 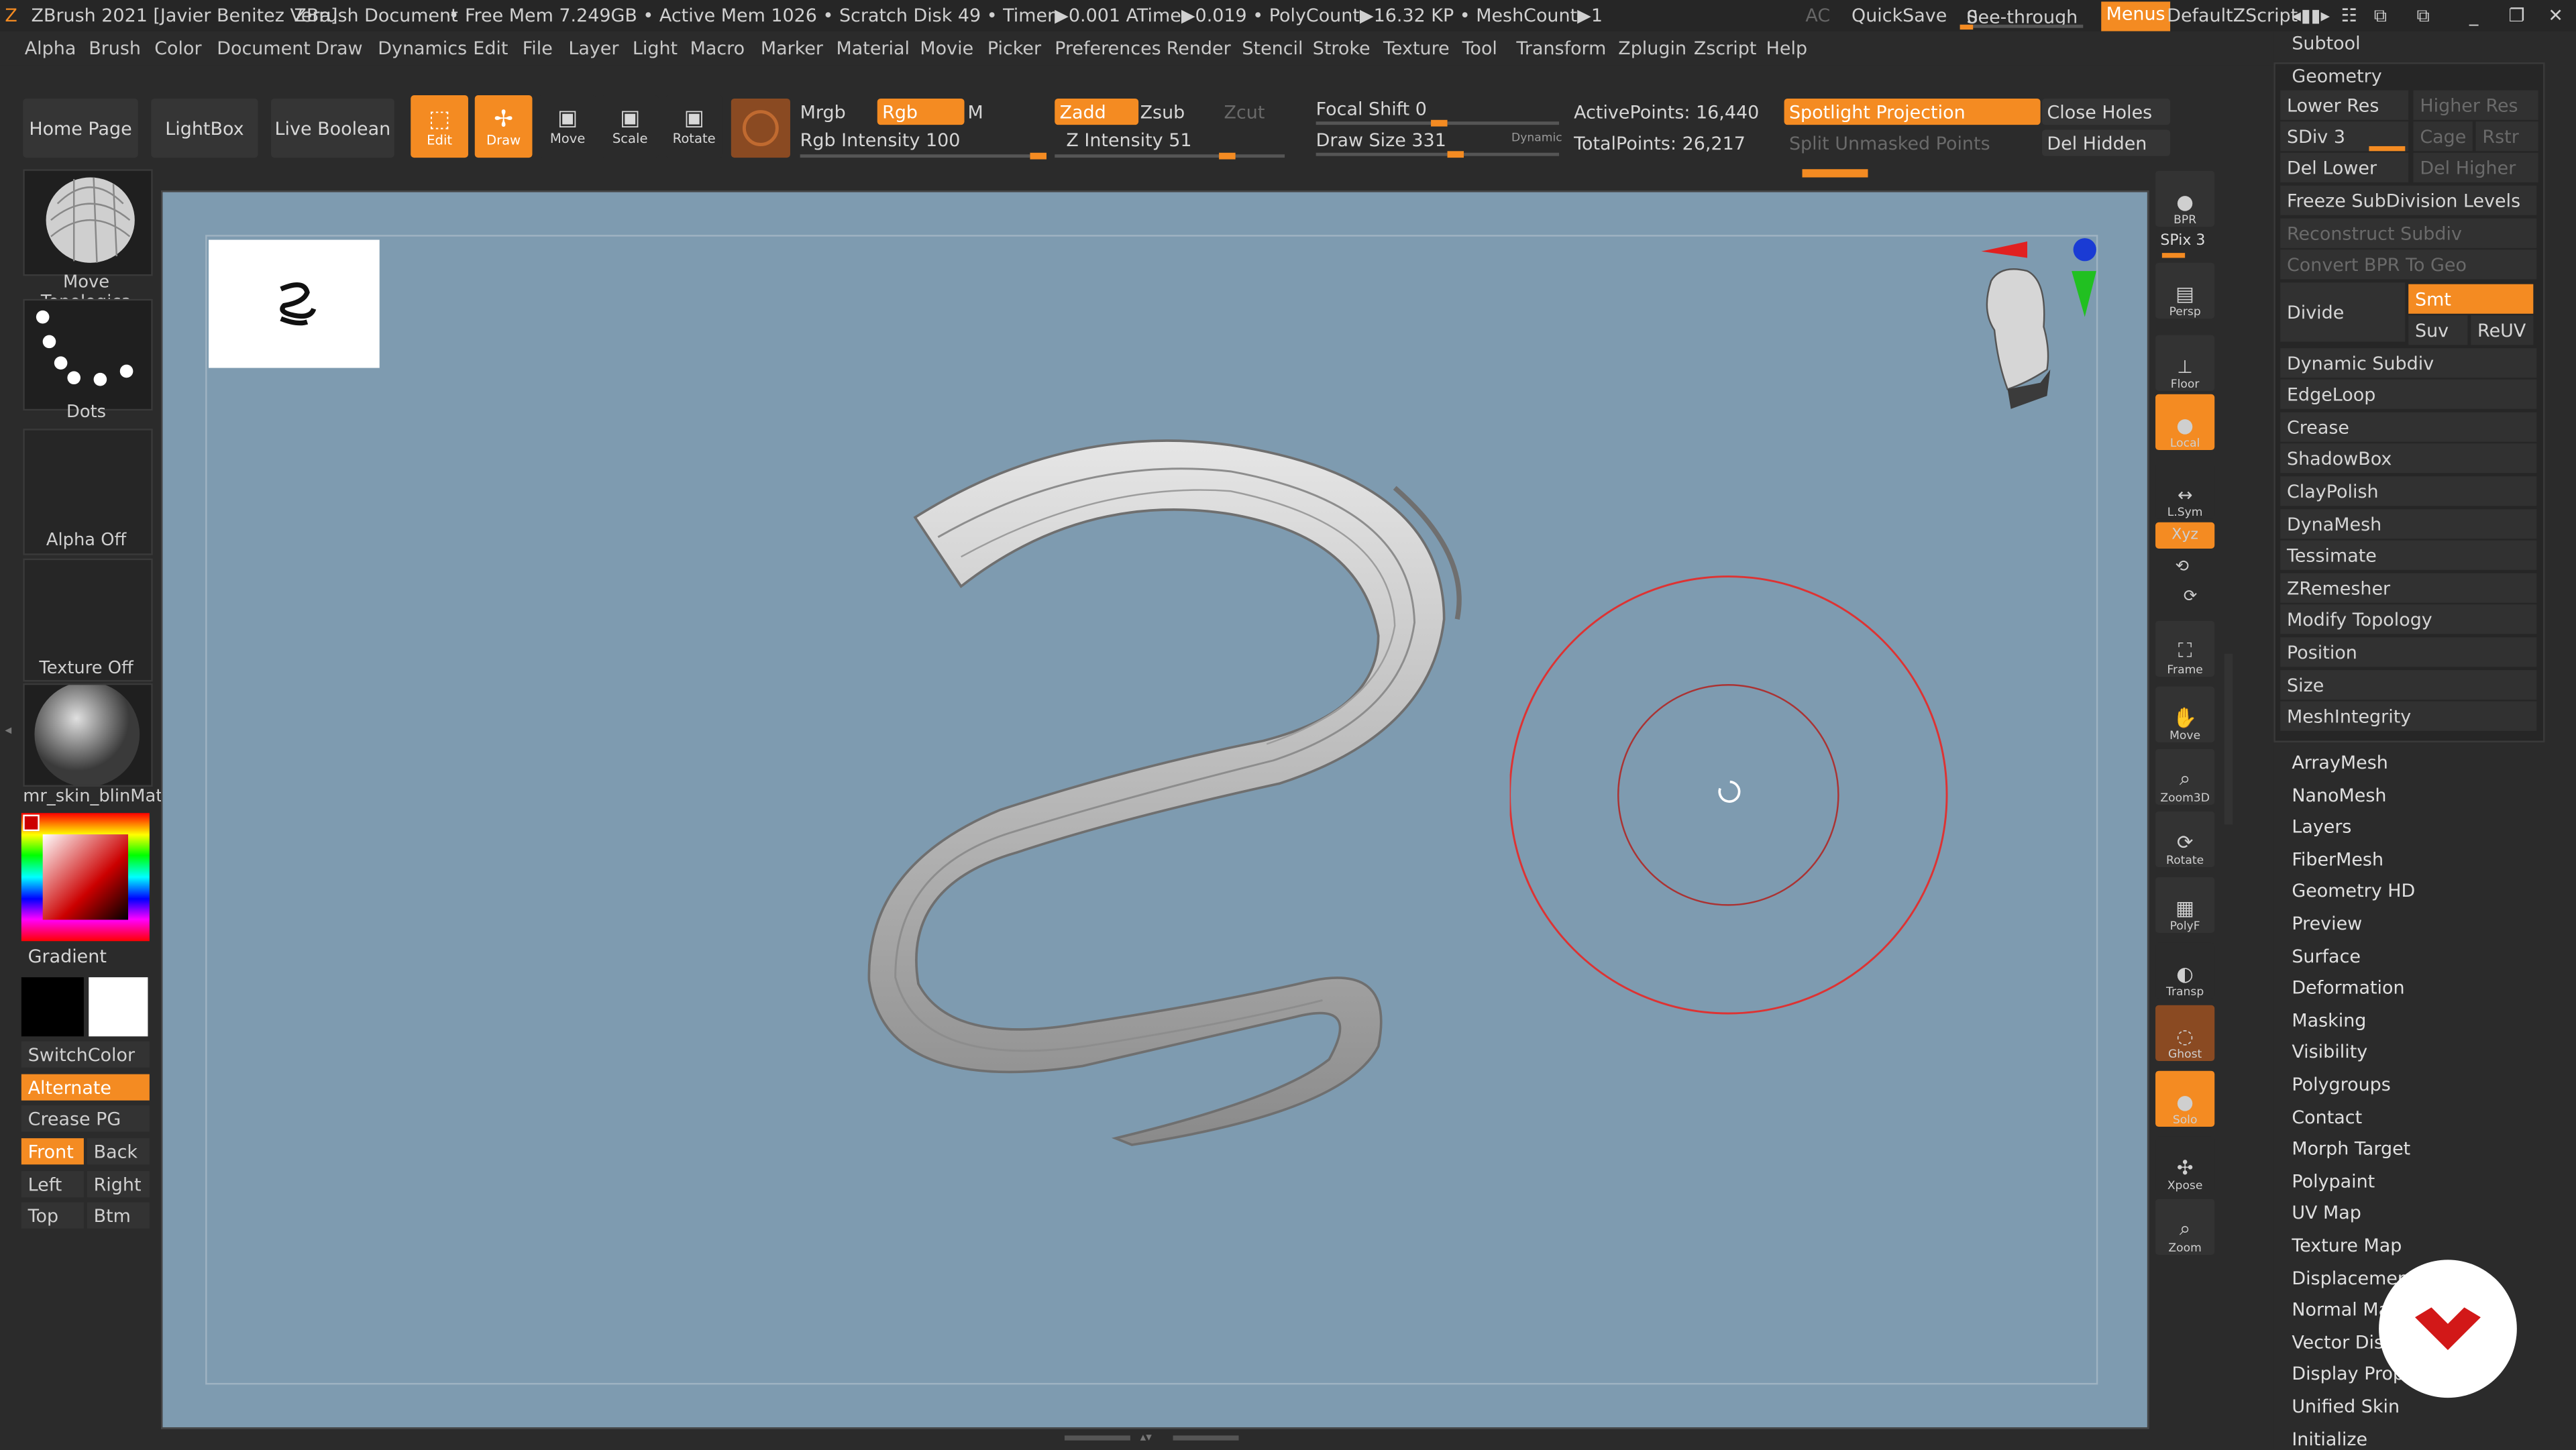 What do you see at coordinates (52, 1215) in the screenshot?
I see `top-view-button: Top` at bounding box center [52, 1215].